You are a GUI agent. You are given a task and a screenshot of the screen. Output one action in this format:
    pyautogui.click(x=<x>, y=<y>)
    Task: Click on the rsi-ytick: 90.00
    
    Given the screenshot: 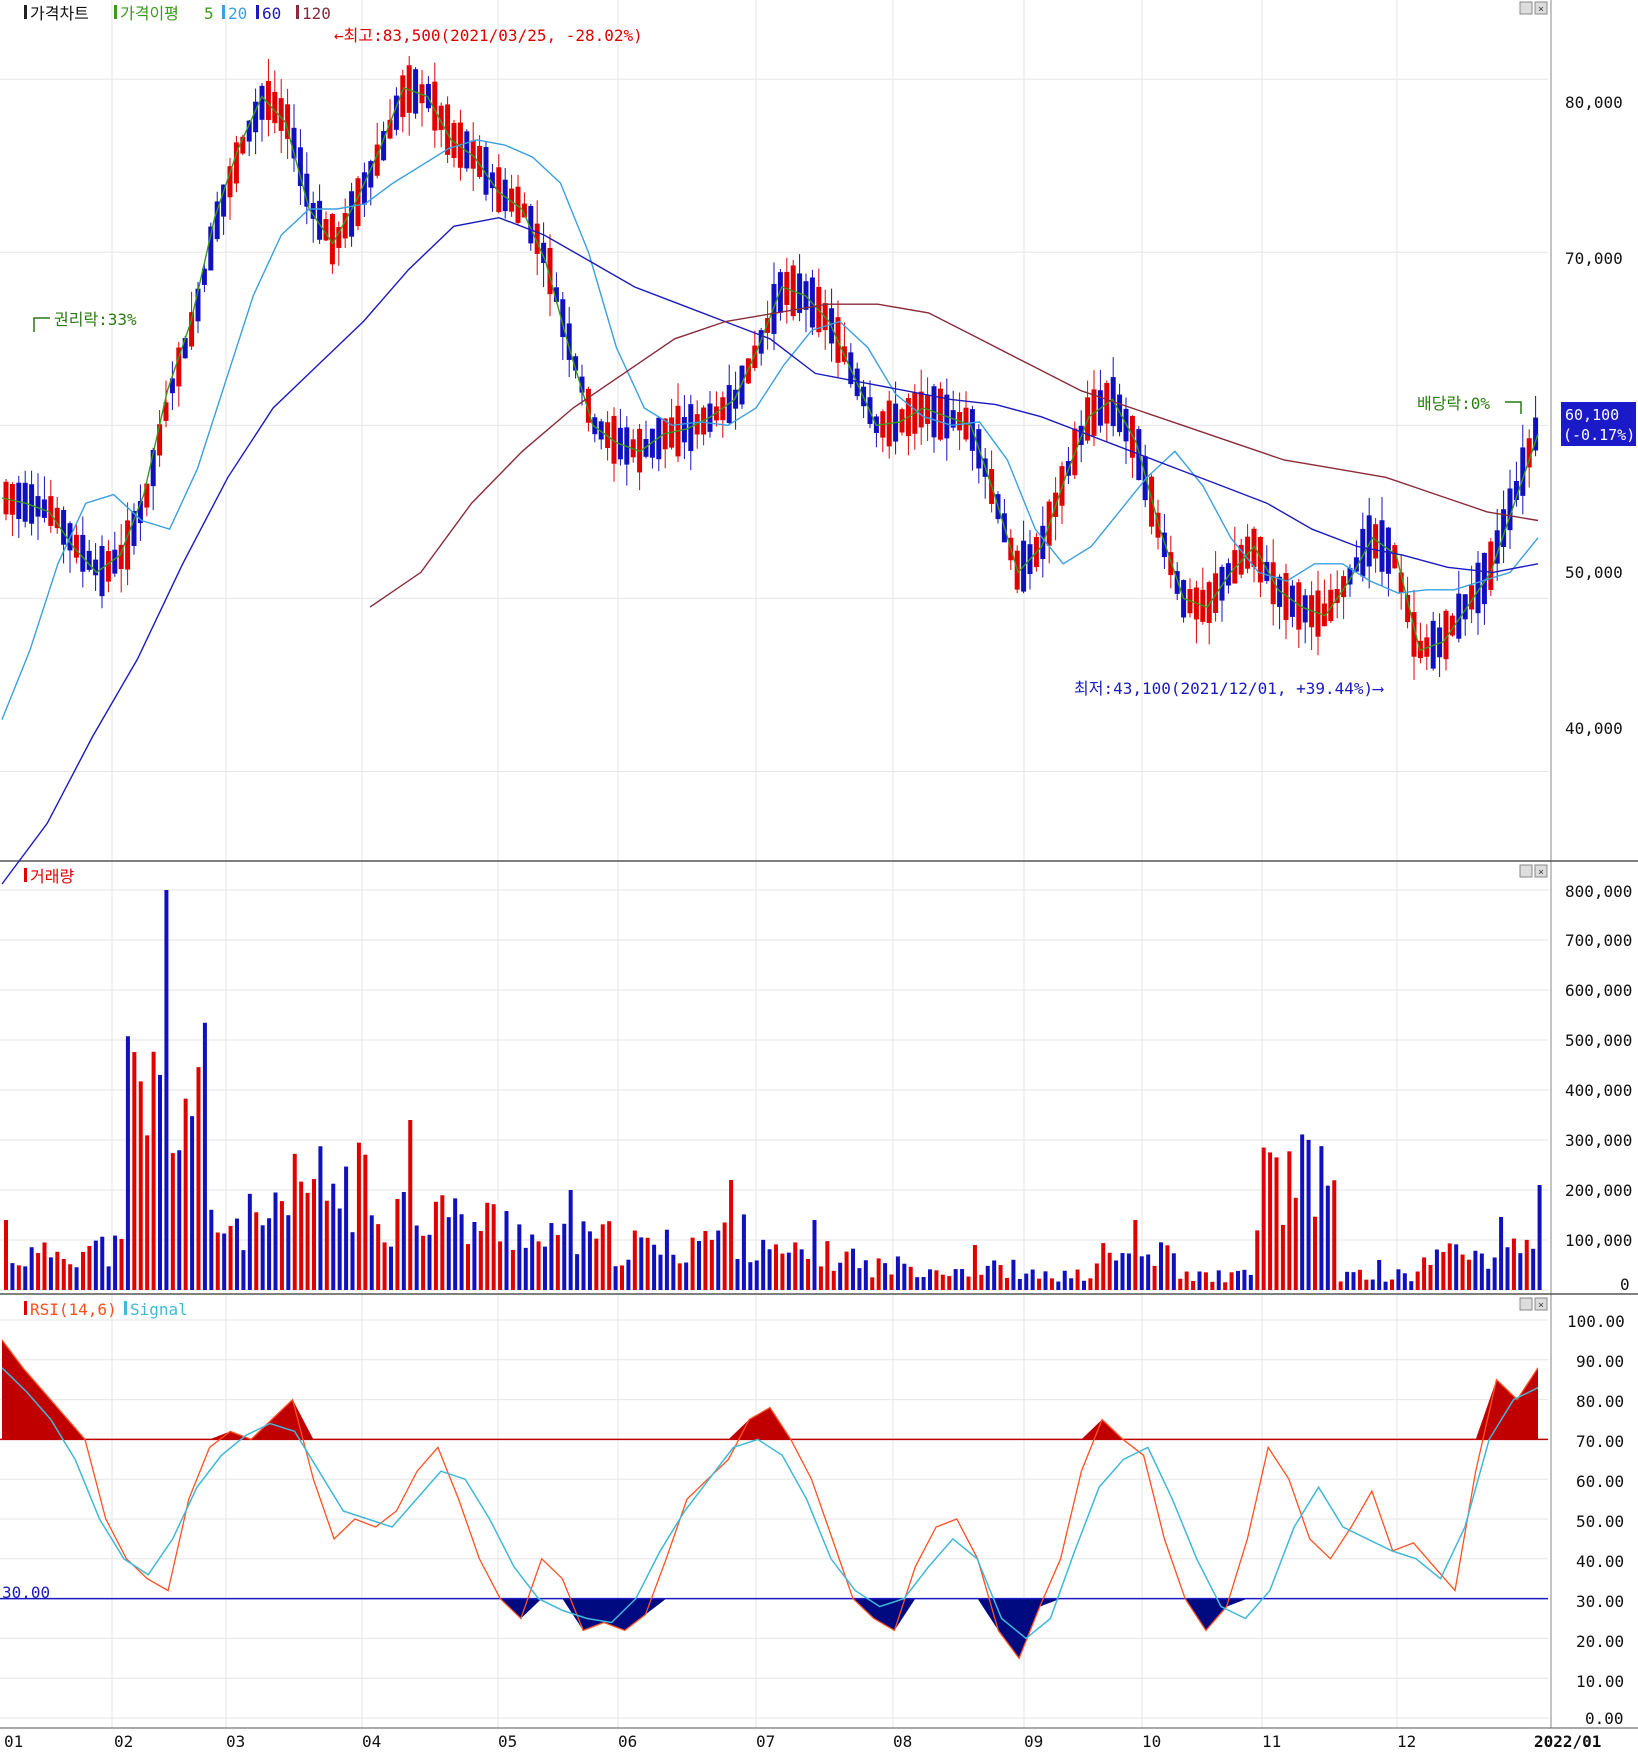 What is the action you would take?
    pyautogui.click(x=1600, y=1361)
    